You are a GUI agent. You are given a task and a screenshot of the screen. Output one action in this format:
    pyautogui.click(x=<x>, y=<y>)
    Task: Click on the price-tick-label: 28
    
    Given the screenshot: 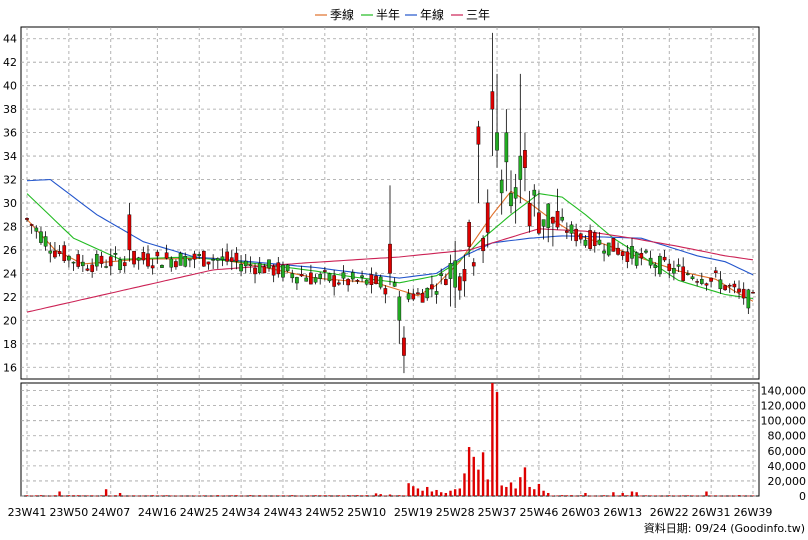 What is the action you would take?
    pyautogui.click(x=10, y=226)
    